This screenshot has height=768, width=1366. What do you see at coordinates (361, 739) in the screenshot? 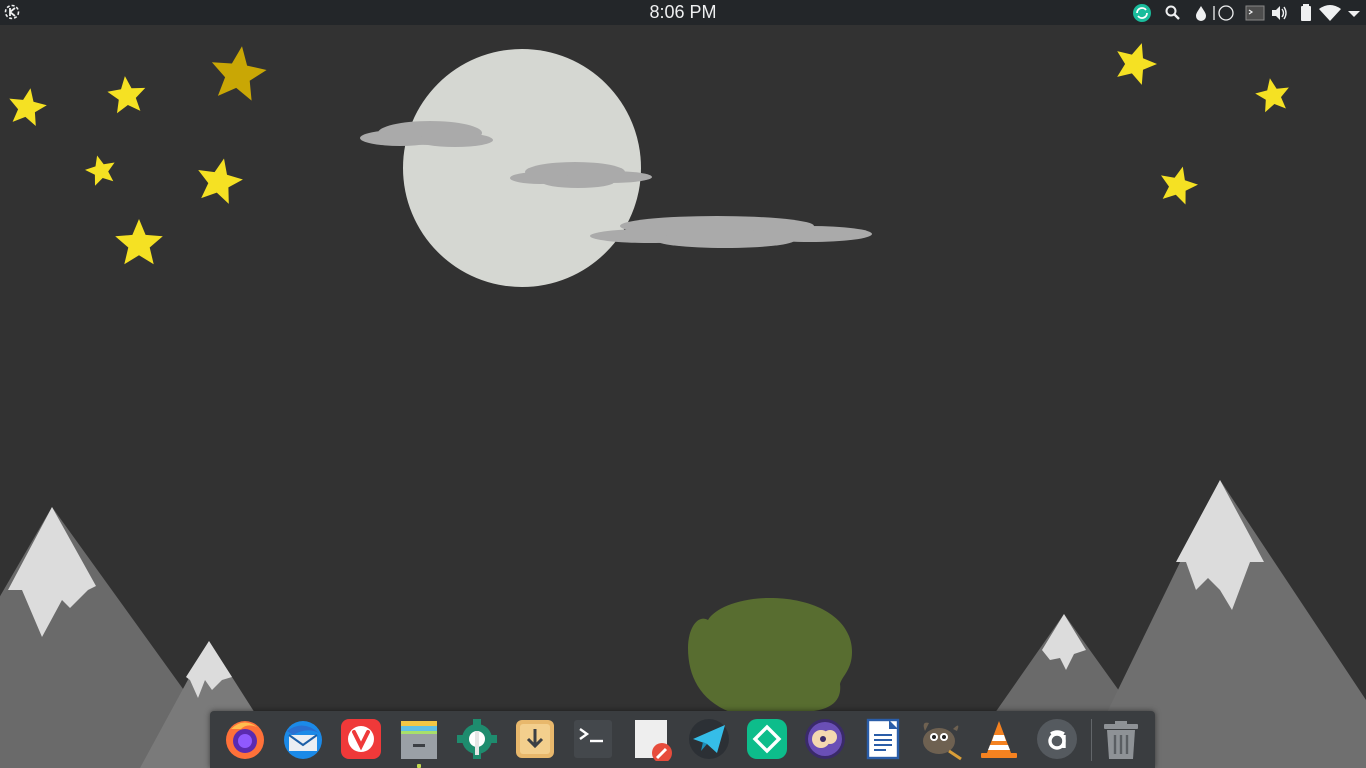
I see `vivaldi-icon` at bounding box center [361, 739].